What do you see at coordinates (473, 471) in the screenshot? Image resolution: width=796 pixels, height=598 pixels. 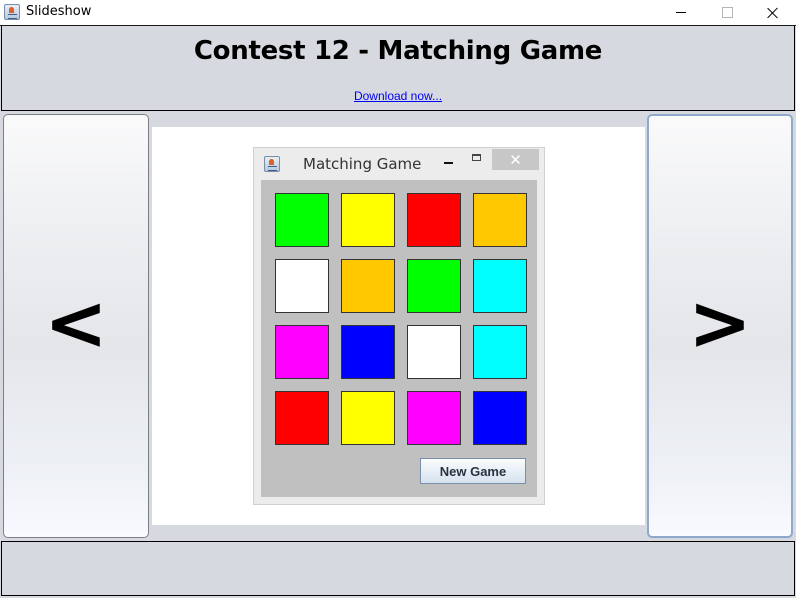 I see `new-game-button: New Game` at bounding box center [473, 471].